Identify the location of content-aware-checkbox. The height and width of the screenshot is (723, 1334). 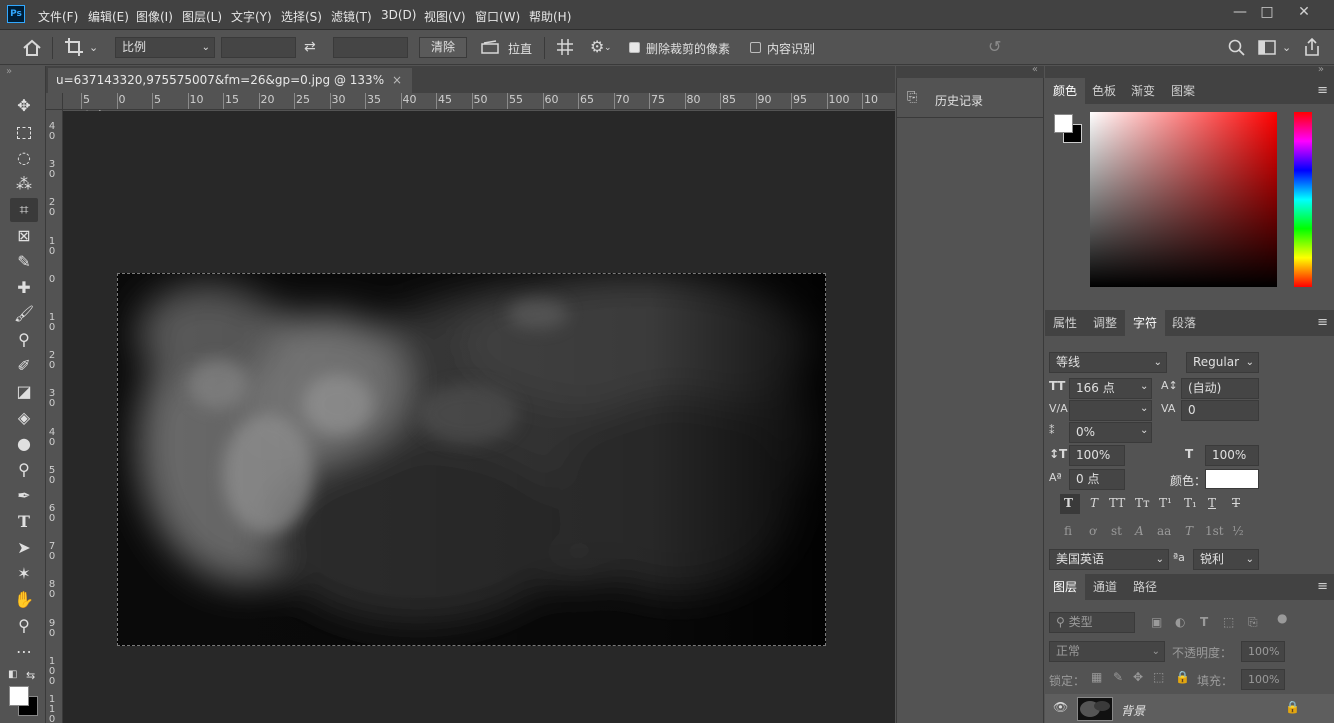
(755, 47).